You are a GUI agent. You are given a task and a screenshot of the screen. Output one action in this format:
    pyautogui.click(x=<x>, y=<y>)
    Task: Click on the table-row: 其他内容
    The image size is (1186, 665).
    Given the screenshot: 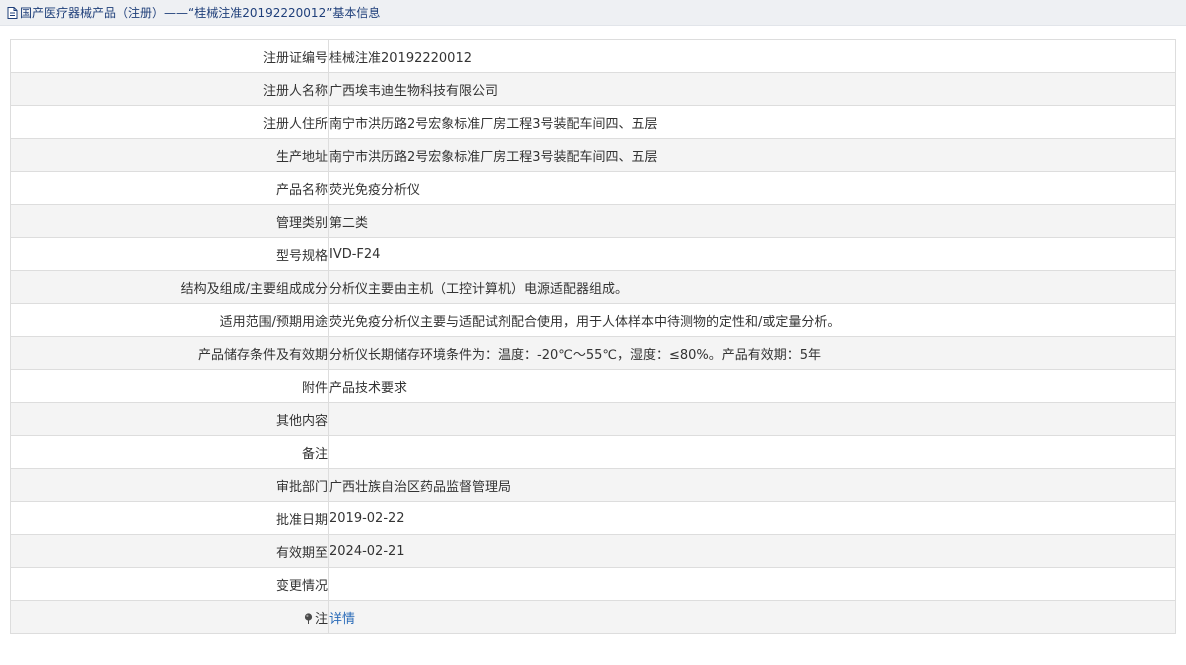 What is the action you would take?
    pyautogui.click(x=593, y=419)
    